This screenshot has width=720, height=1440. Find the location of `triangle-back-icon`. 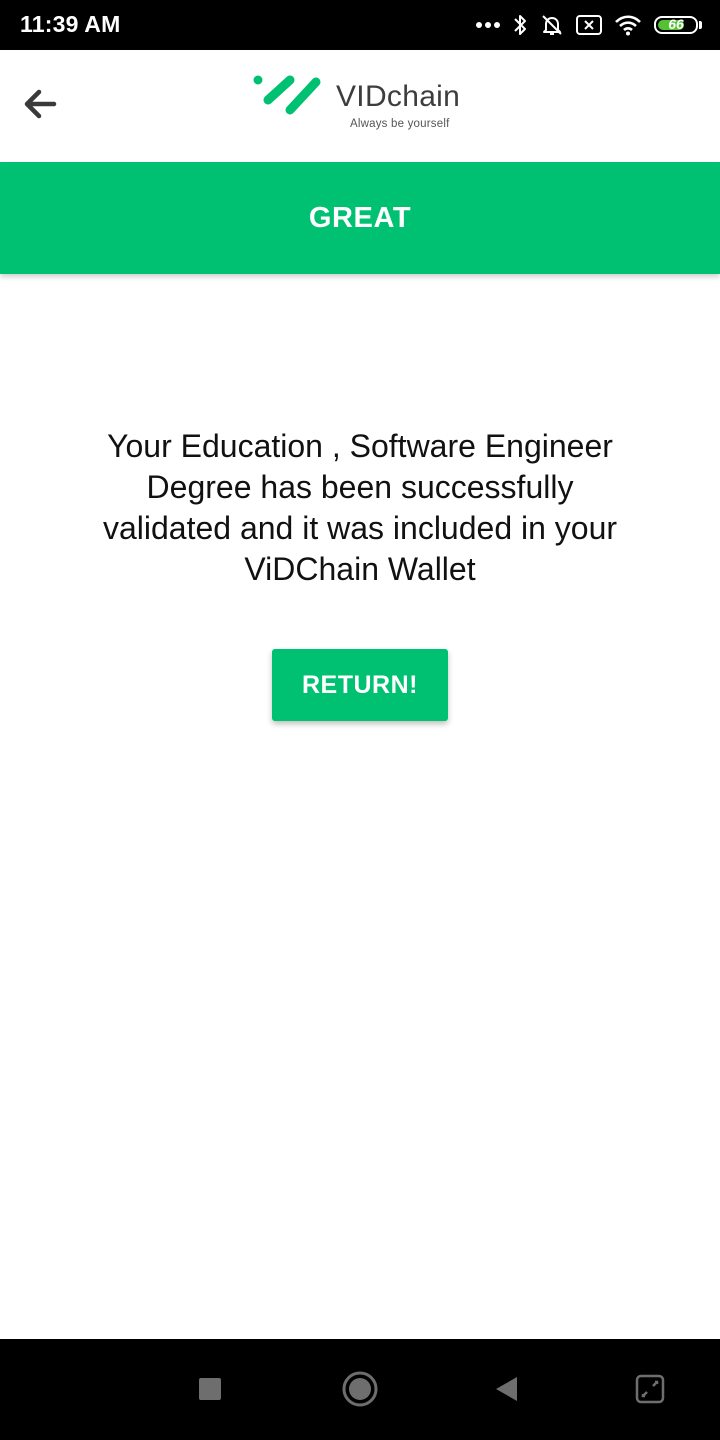

triangle-back-icon is located at coordinates (506, 1391).